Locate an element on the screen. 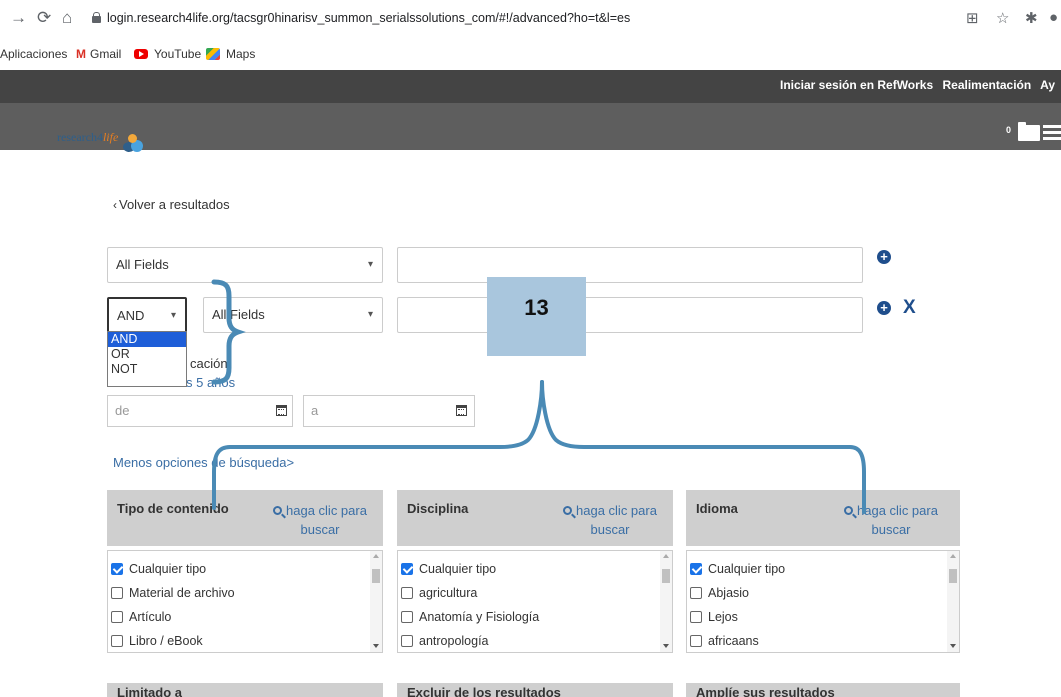 The height and width of the screenshot is (697, 1061). connector-left-line is located at coordinates (378, 445).